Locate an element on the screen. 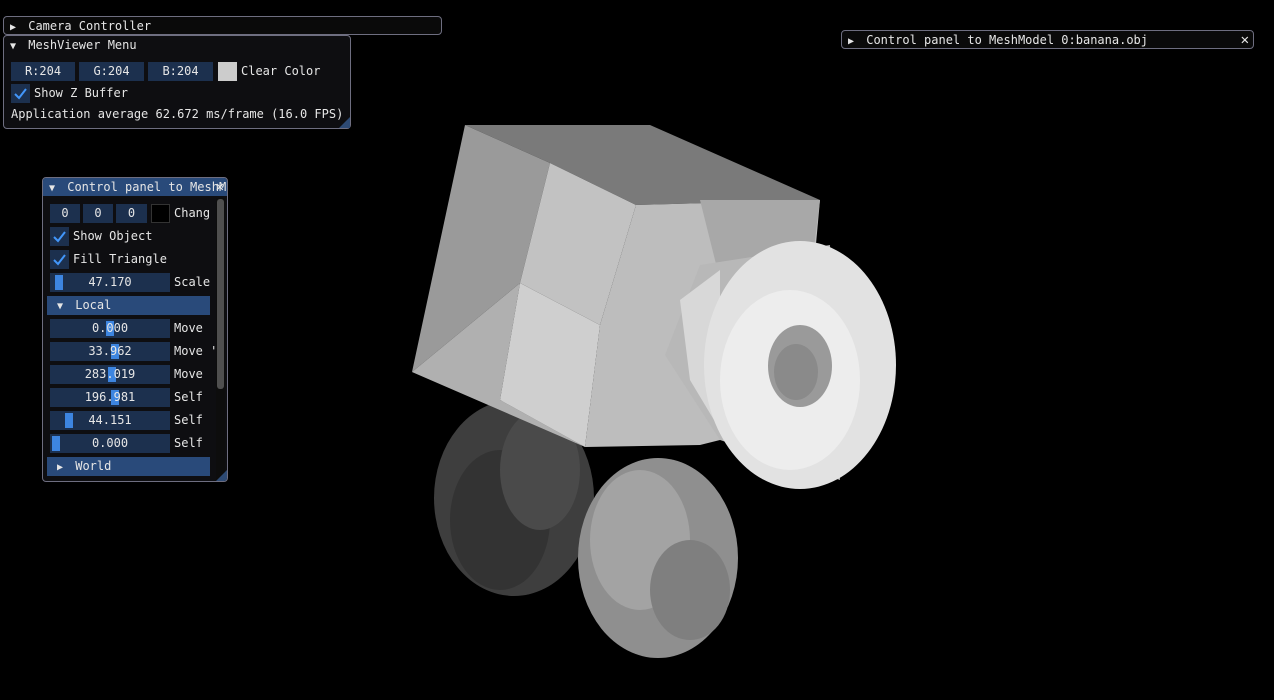  move-y-slider: 33.962 is located at coordinates (110, 351).